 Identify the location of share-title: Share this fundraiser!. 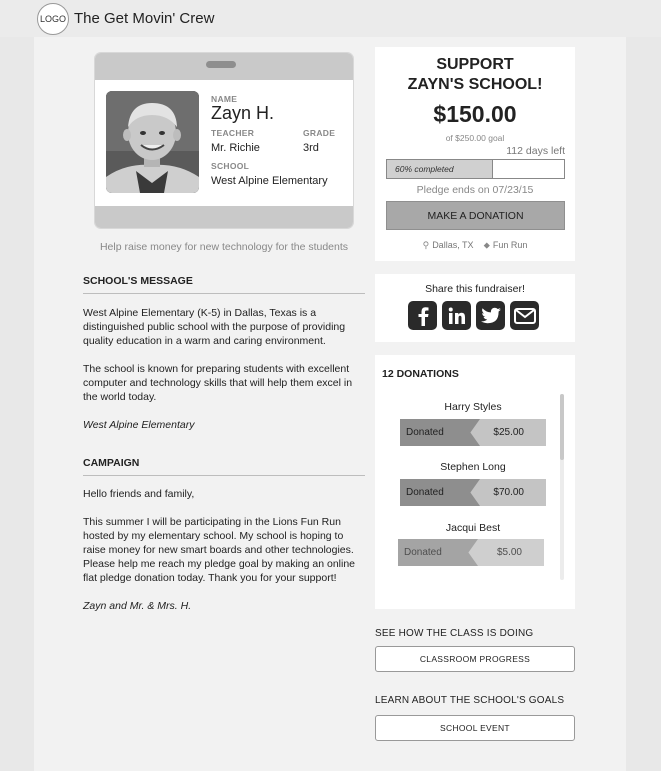
(475, 289).